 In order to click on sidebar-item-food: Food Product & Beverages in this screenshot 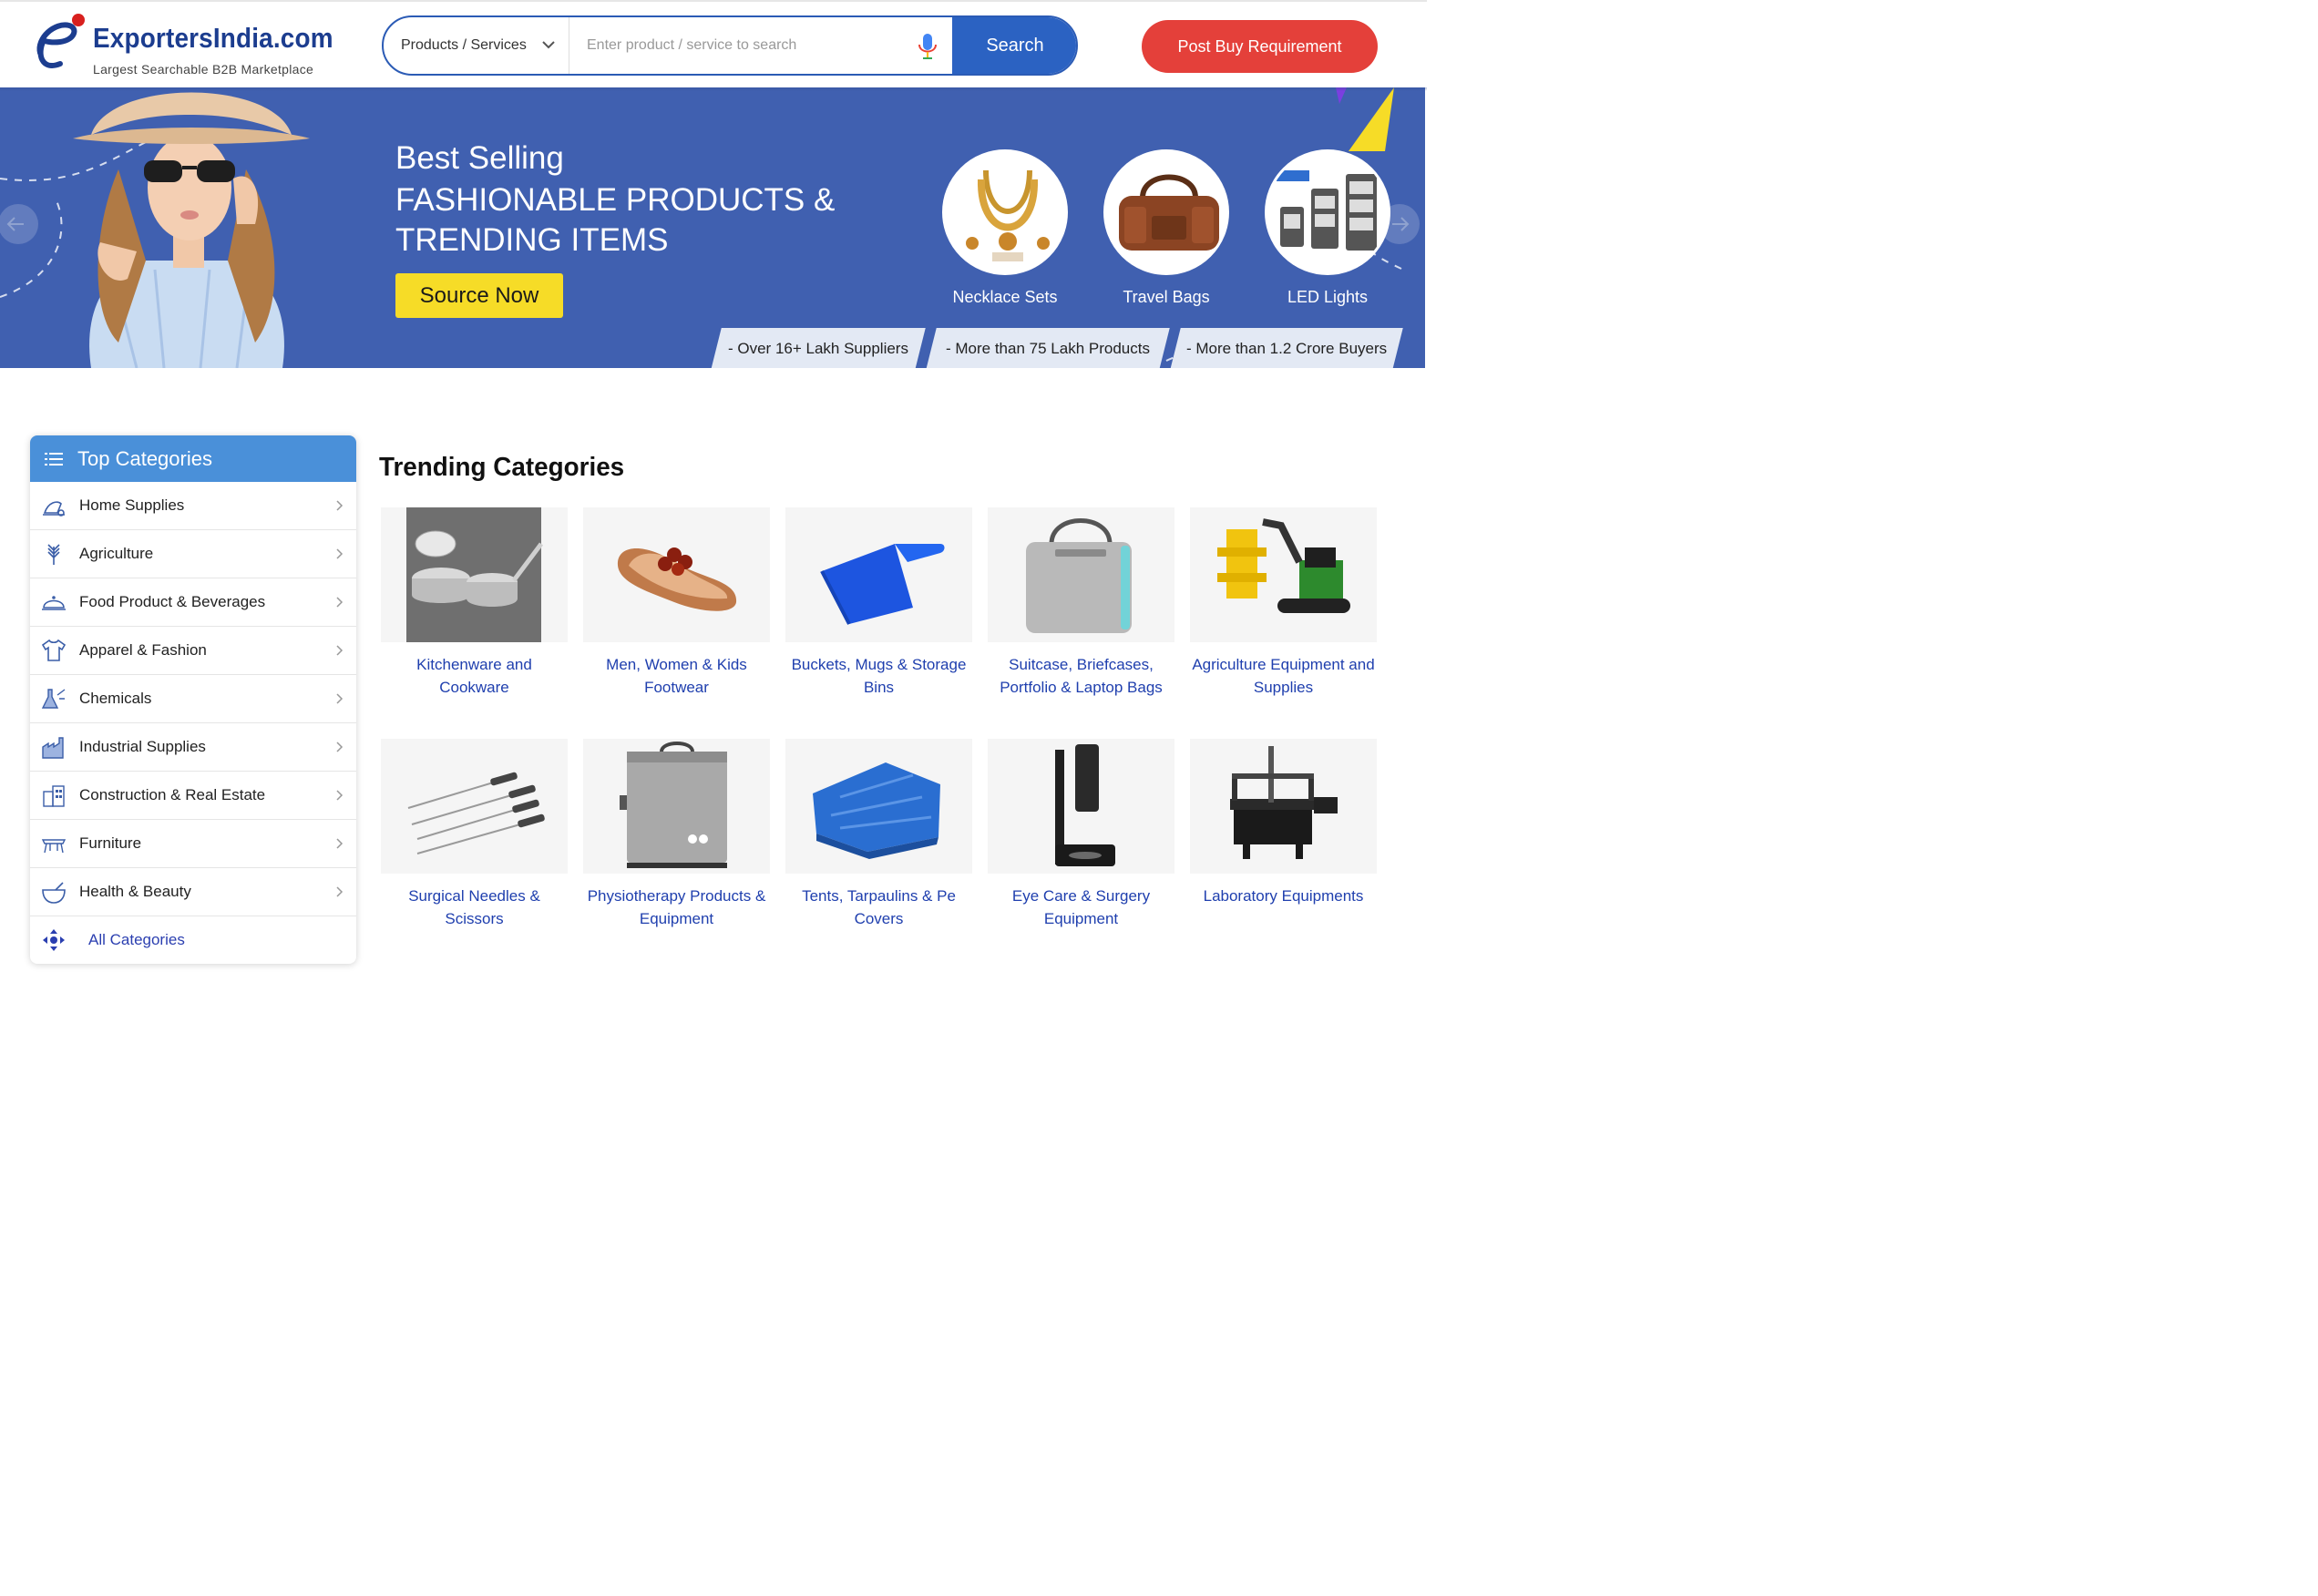, I will do `click(193, 602)`.